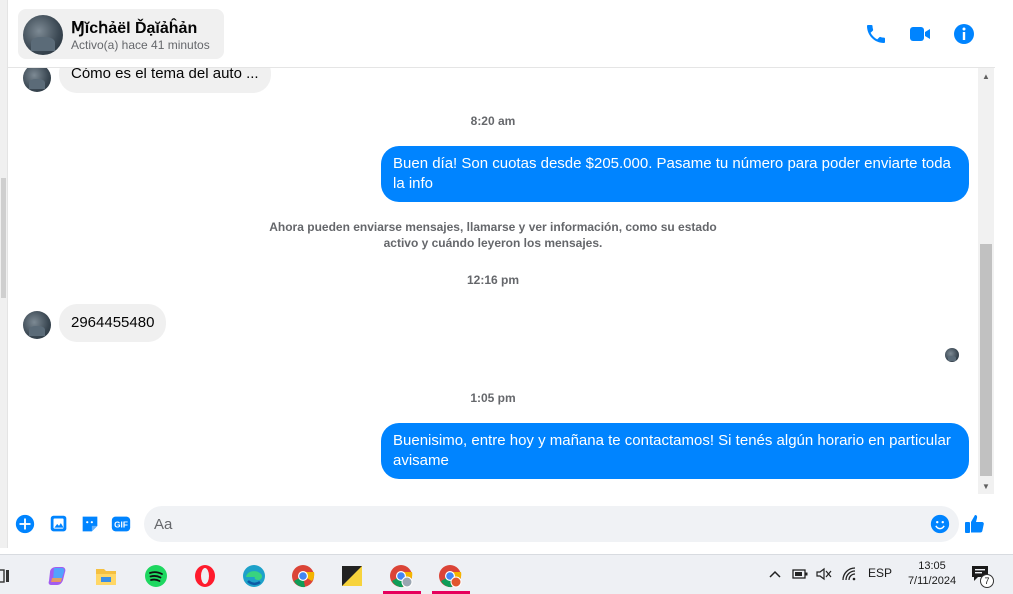 The height and width of the screenshot is (594, 1013). Describe the element at coordinates (800, 574) in the screenshot. I see `battery-icon` at that location.